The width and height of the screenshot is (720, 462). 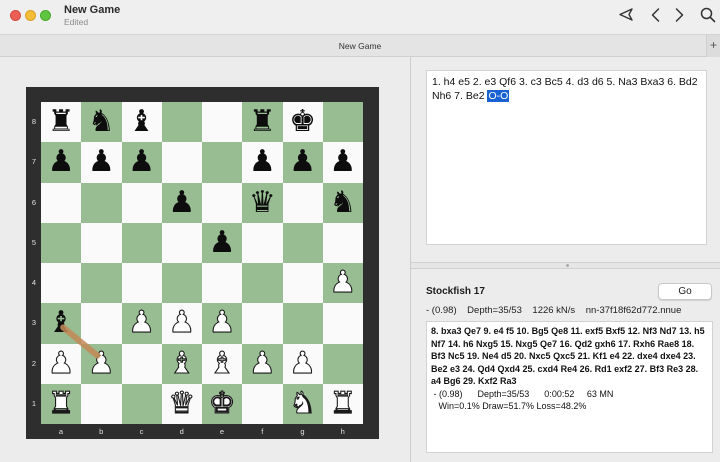 What do you see at coordinates (141, 242) in the screenshot?
I see `square-c5` at bounding box center [141, 242].